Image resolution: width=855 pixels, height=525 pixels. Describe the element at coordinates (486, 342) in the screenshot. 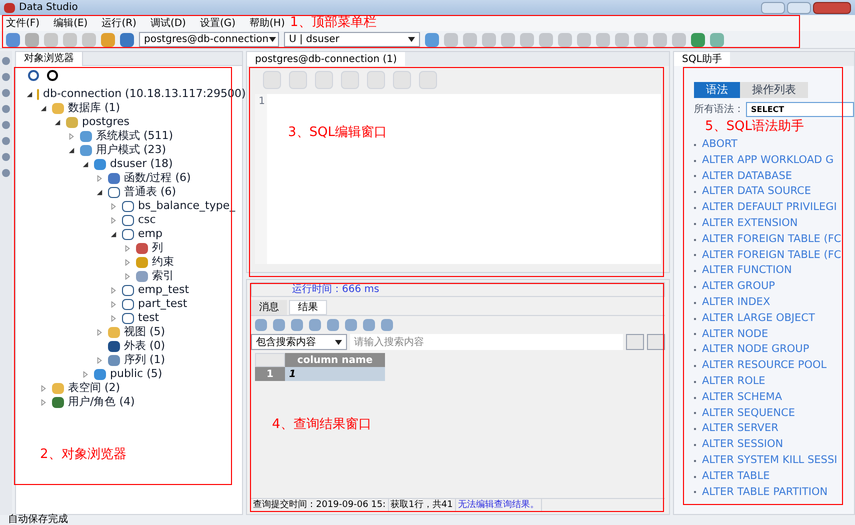

I see `search-field: 请输入搜索内容` at that location.